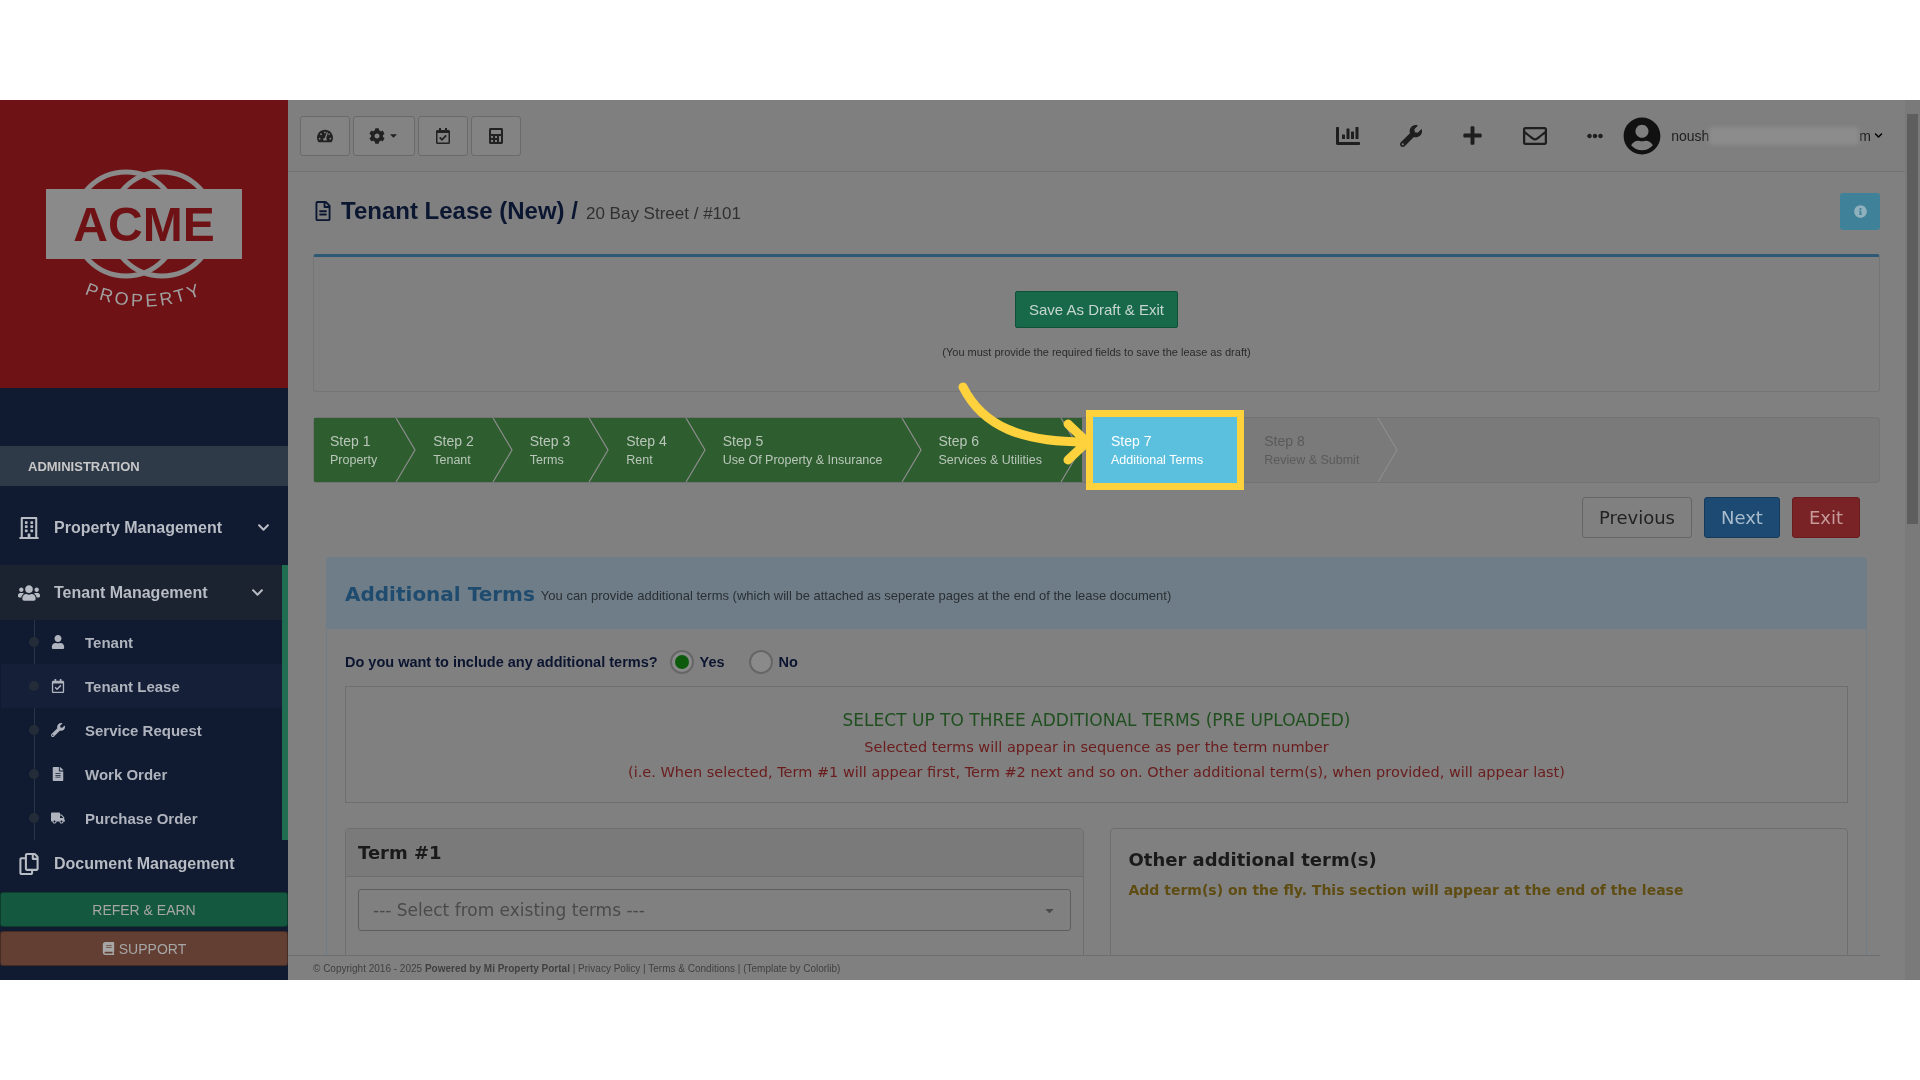 This screenshot has width=1920, height=1080. What do you see at coordinates (1690, 135) in the screenshot?
I see `user-name: noush` at bounding box center [1690, 135].